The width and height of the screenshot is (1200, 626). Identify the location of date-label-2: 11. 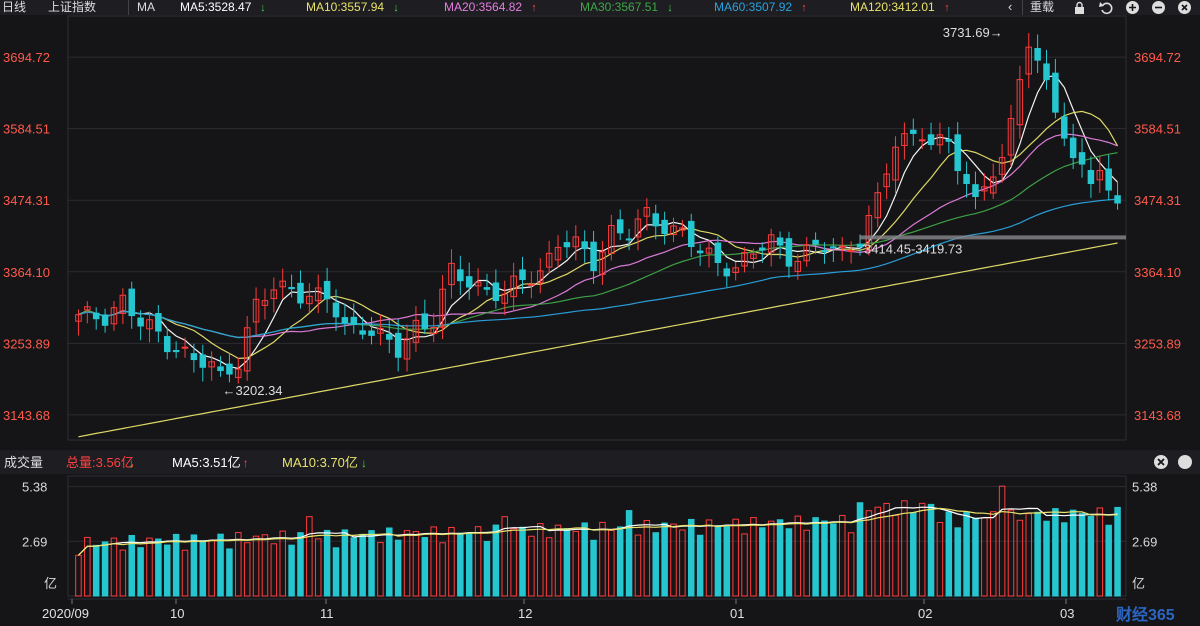
(327, 613).